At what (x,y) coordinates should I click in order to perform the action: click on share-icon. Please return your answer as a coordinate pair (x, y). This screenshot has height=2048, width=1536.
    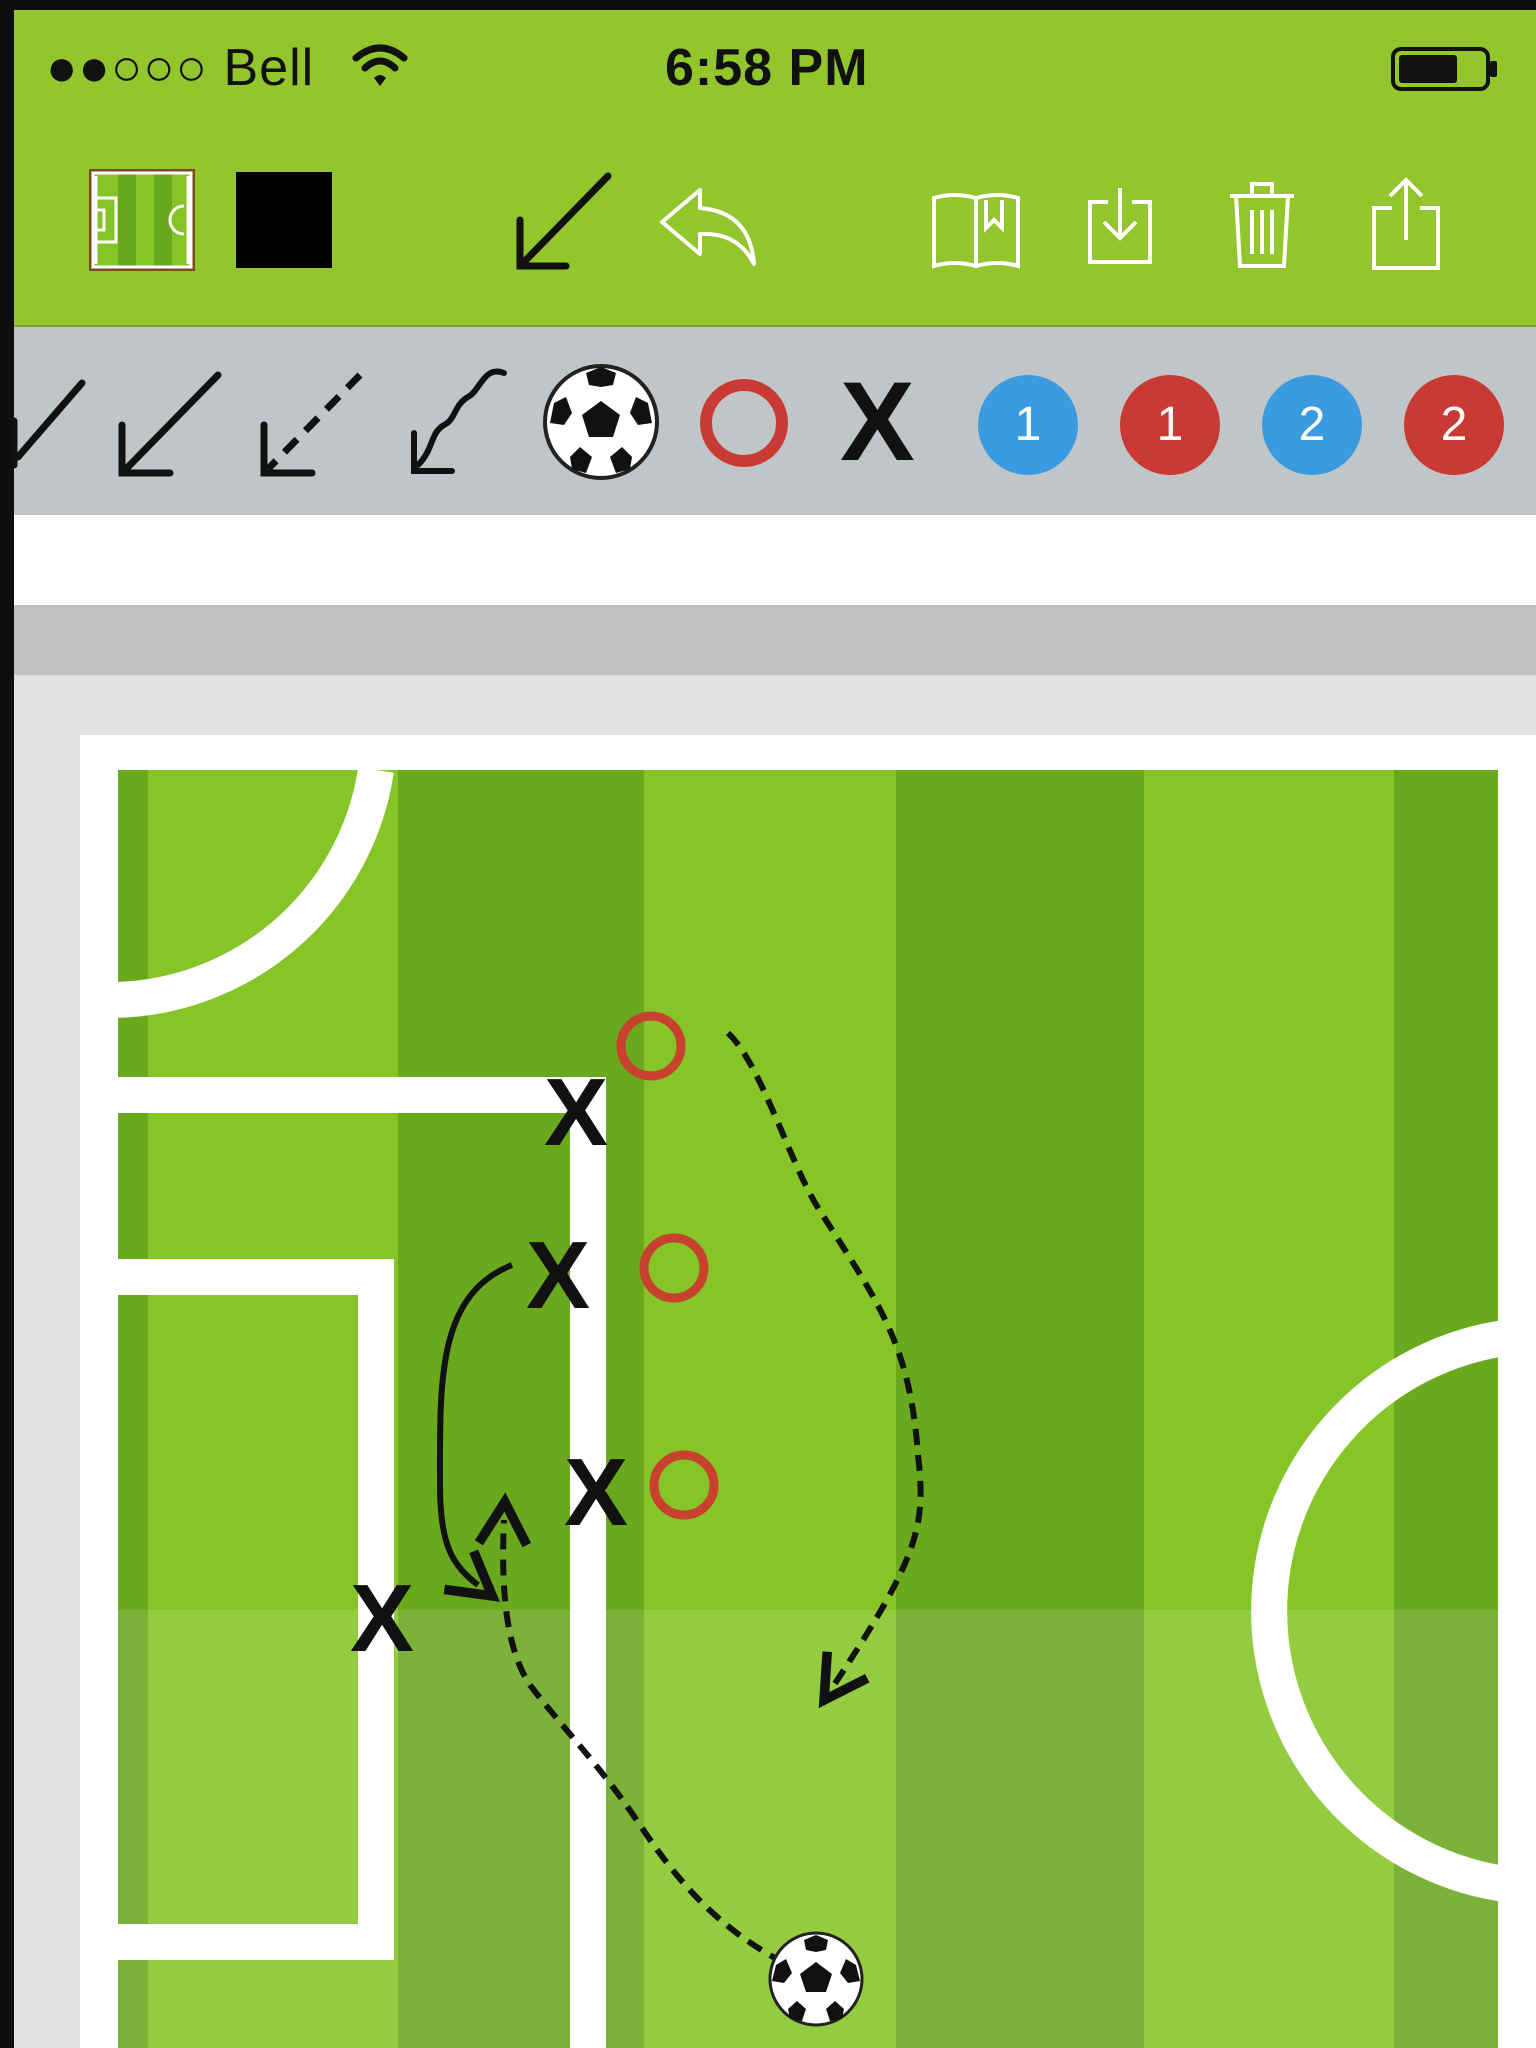
    Looking at the image, I should click on (1406, 224).